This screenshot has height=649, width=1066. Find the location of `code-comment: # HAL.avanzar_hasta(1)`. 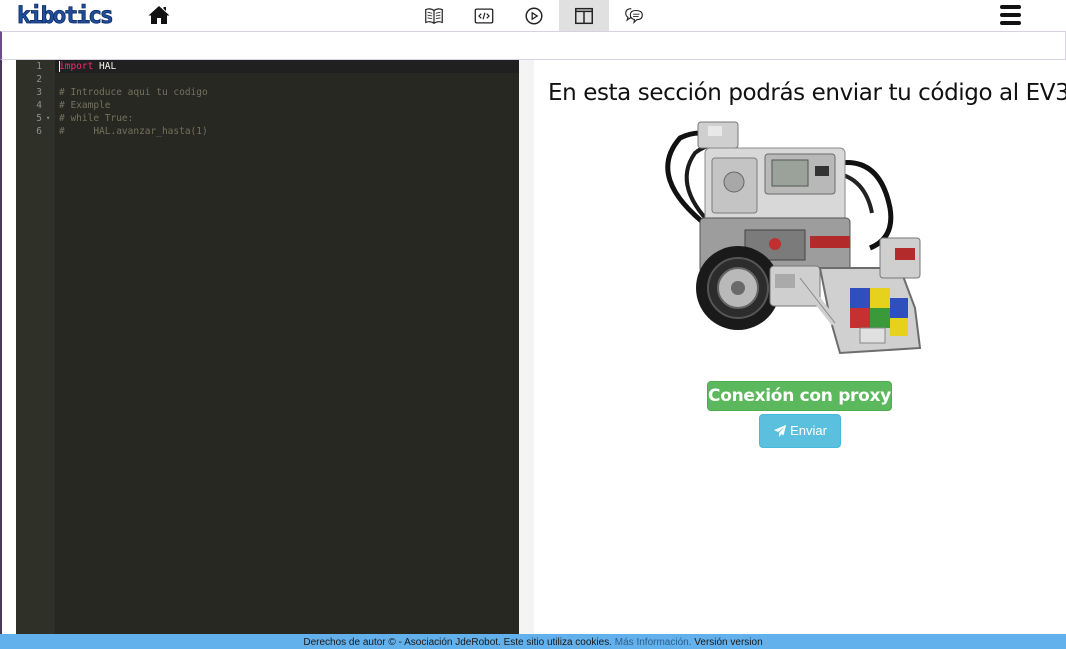

code-comment: # HAL.avanzar_hasta(1) is located at coordinates (133, 131).